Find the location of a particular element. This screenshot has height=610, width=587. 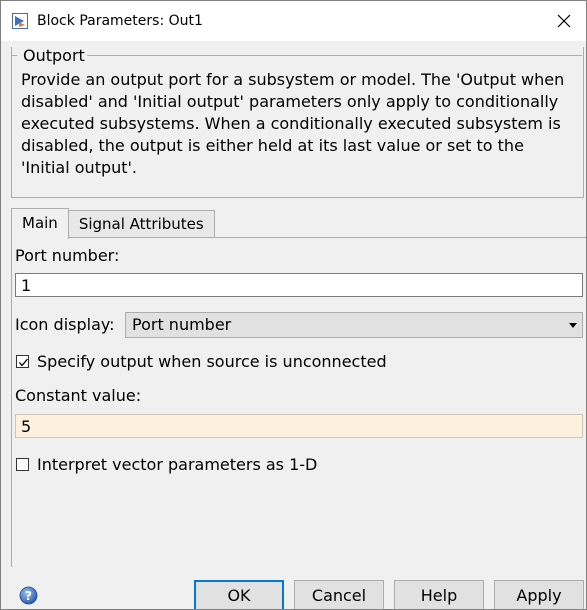

block-type-title: Outport is located at coordinates (54, 55).